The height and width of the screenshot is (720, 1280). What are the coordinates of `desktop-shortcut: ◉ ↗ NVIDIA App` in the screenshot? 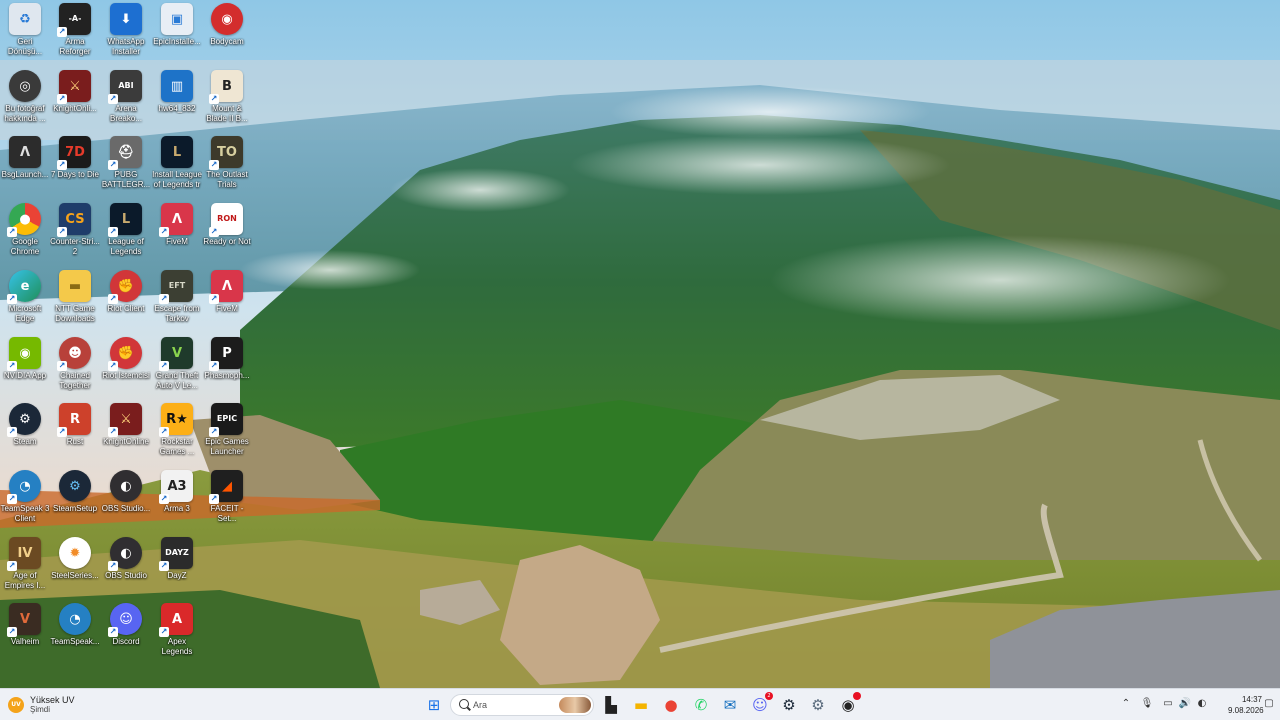 It's located at (25, 367).